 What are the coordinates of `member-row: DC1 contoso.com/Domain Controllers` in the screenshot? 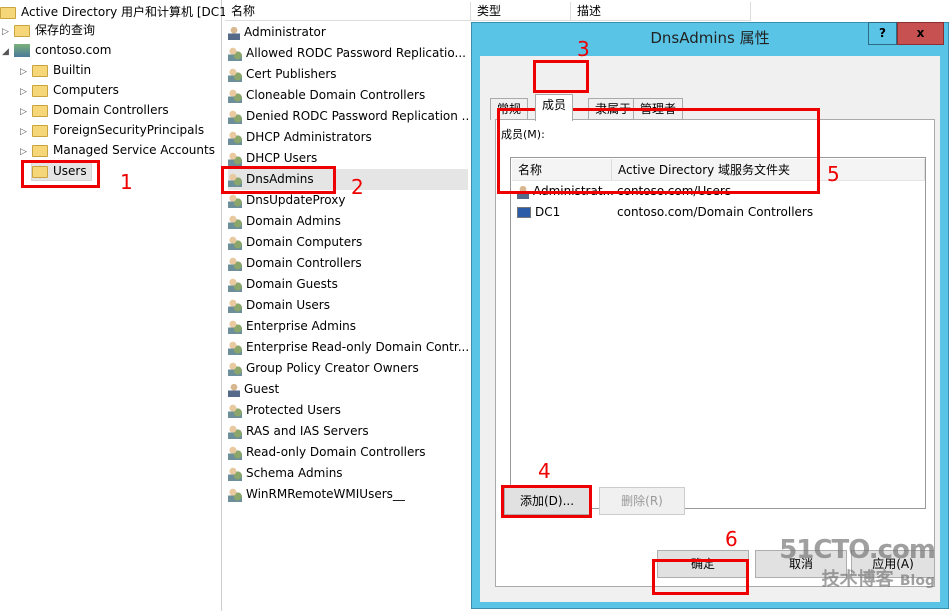 It's located at (665, 212).